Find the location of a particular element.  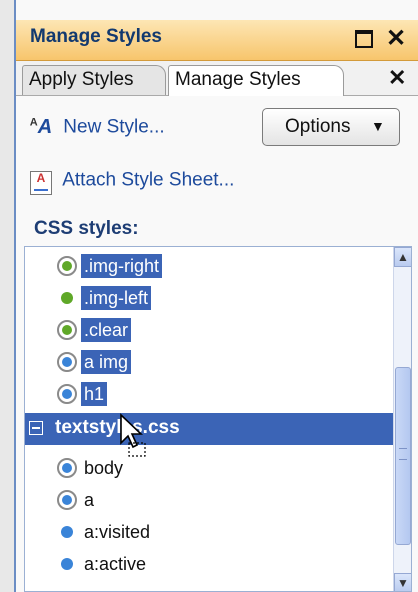

attach-sheet-icon-wrap: A is located at coordinates (41, 180).